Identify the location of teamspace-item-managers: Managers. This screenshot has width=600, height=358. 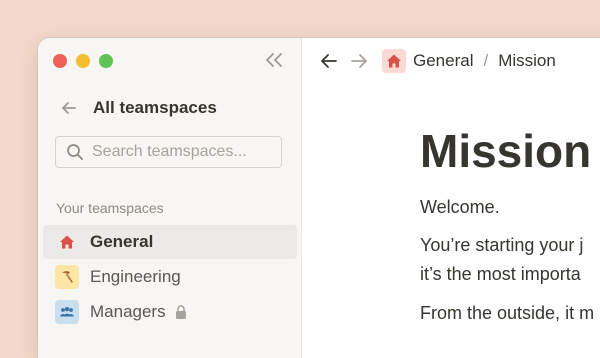
(170, 312).